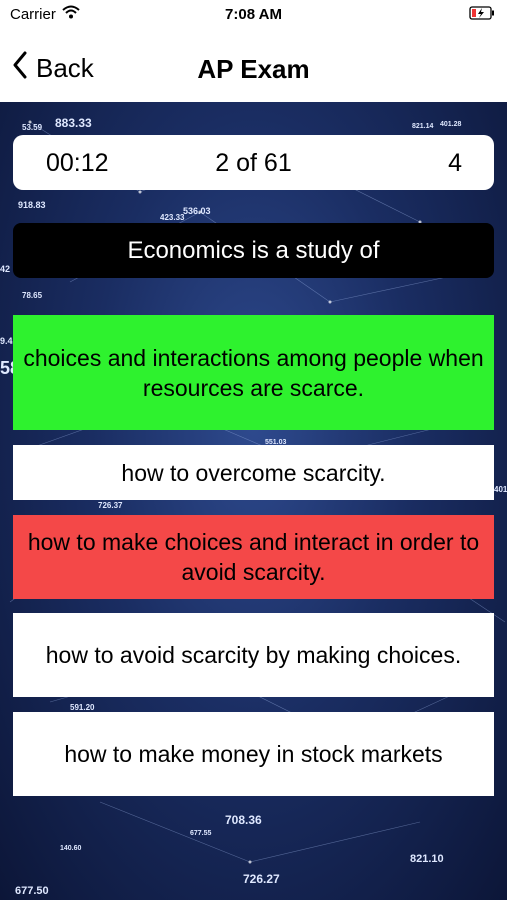  I want to click on battery-charging-icon, so click(482, 15).